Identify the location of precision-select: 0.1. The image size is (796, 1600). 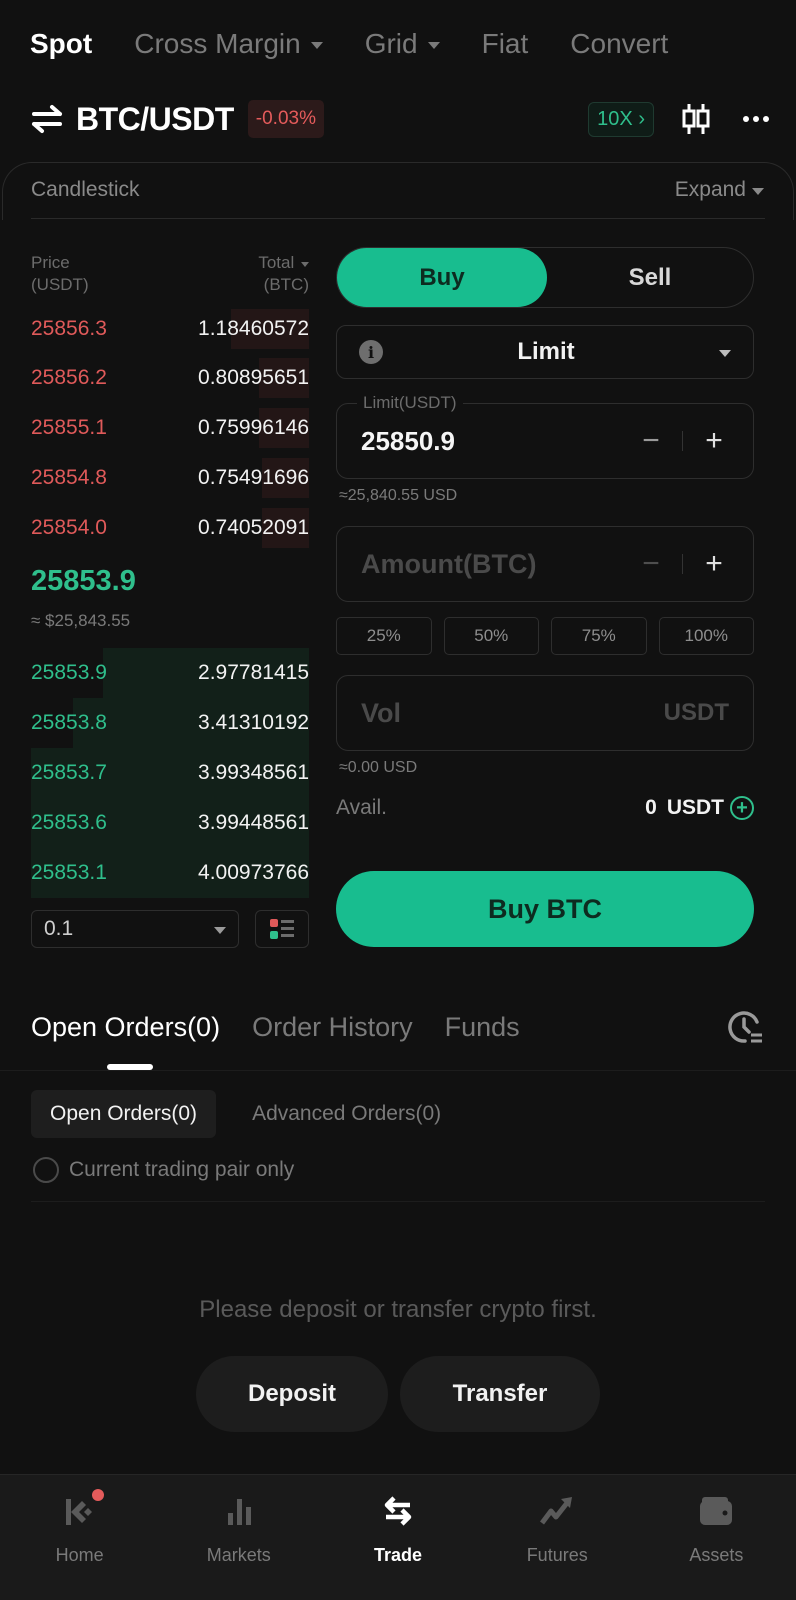
(135, 929).